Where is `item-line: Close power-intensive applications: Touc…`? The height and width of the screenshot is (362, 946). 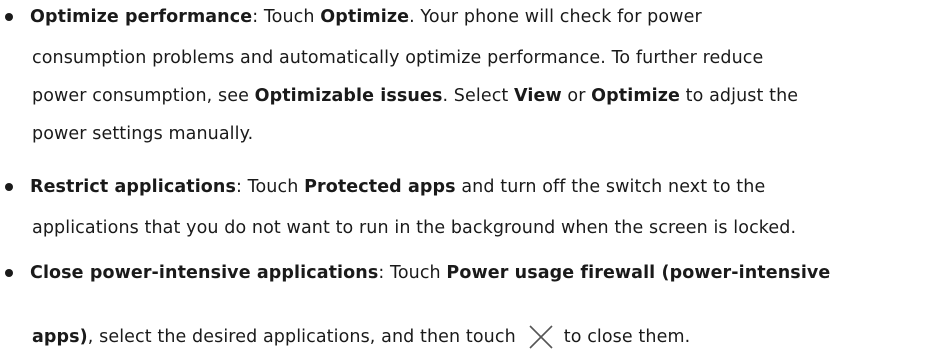
item-line: Close power-intensive applications: Touc… is located at coordinates (430, 273).